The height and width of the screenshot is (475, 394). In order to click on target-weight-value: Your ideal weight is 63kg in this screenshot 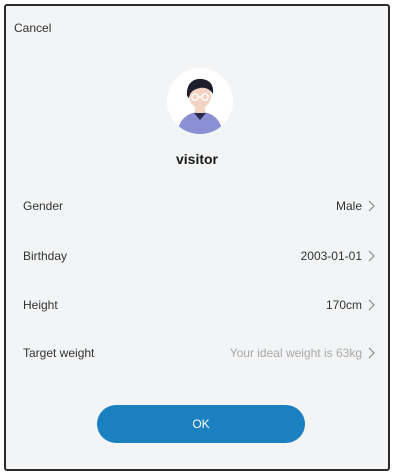, I will do `click(295, 353)`.